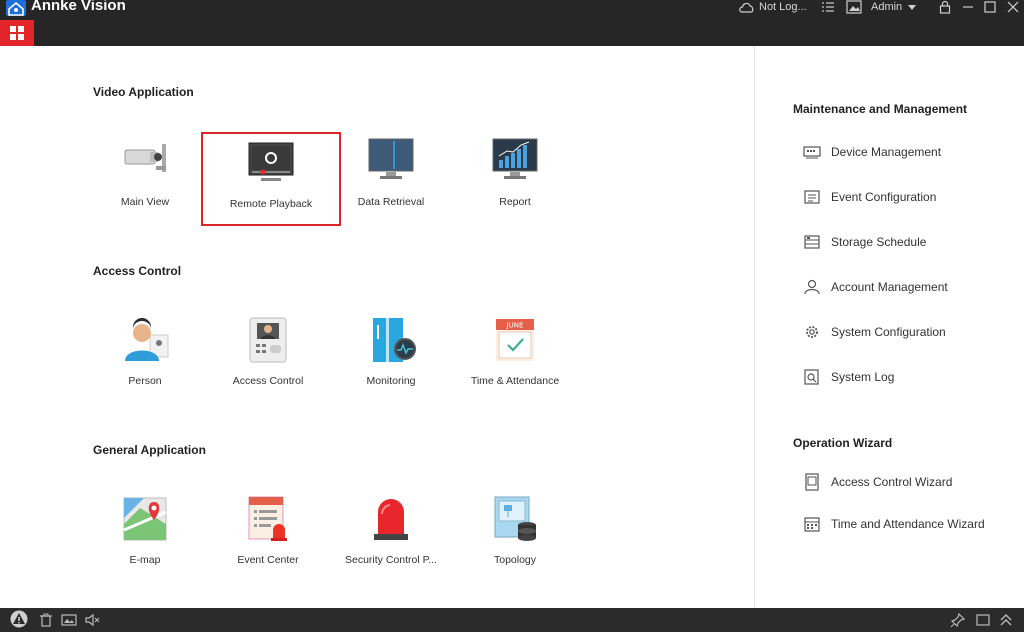 The image size is (1024, 633). What do you see at coordinates (889, 287) in the screenshot?
I see `sidebar-item-label: Account Management` at bounding box center [889, 287].